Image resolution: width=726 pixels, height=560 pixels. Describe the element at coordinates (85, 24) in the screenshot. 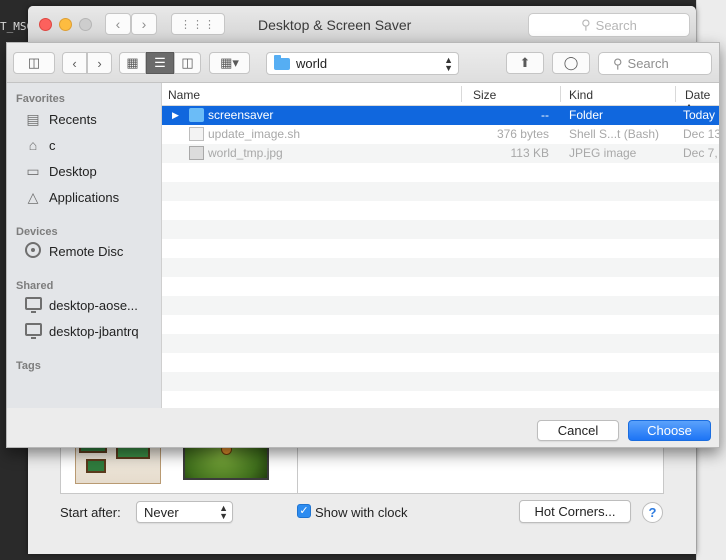

I see `zoom-window-button` at that location.